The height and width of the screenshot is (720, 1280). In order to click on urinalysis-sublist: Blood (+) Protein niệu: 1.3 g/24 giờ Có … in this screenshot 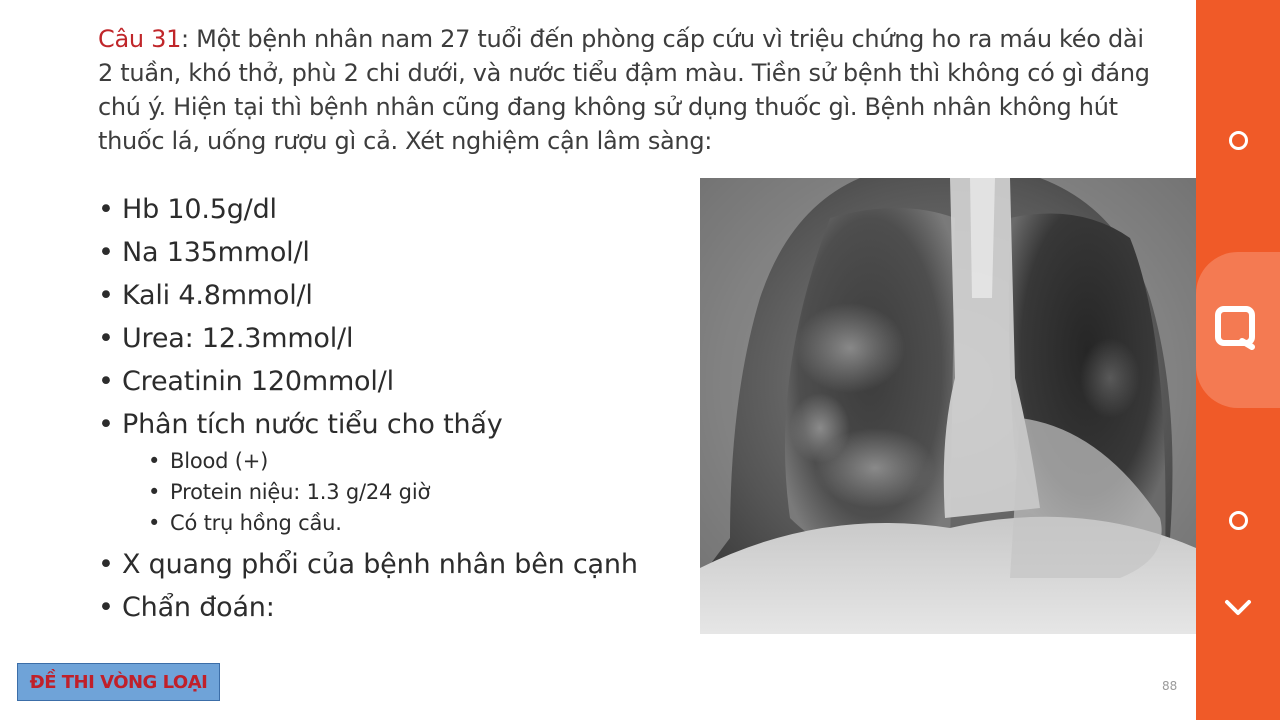, I will do `click(400, 494)`.